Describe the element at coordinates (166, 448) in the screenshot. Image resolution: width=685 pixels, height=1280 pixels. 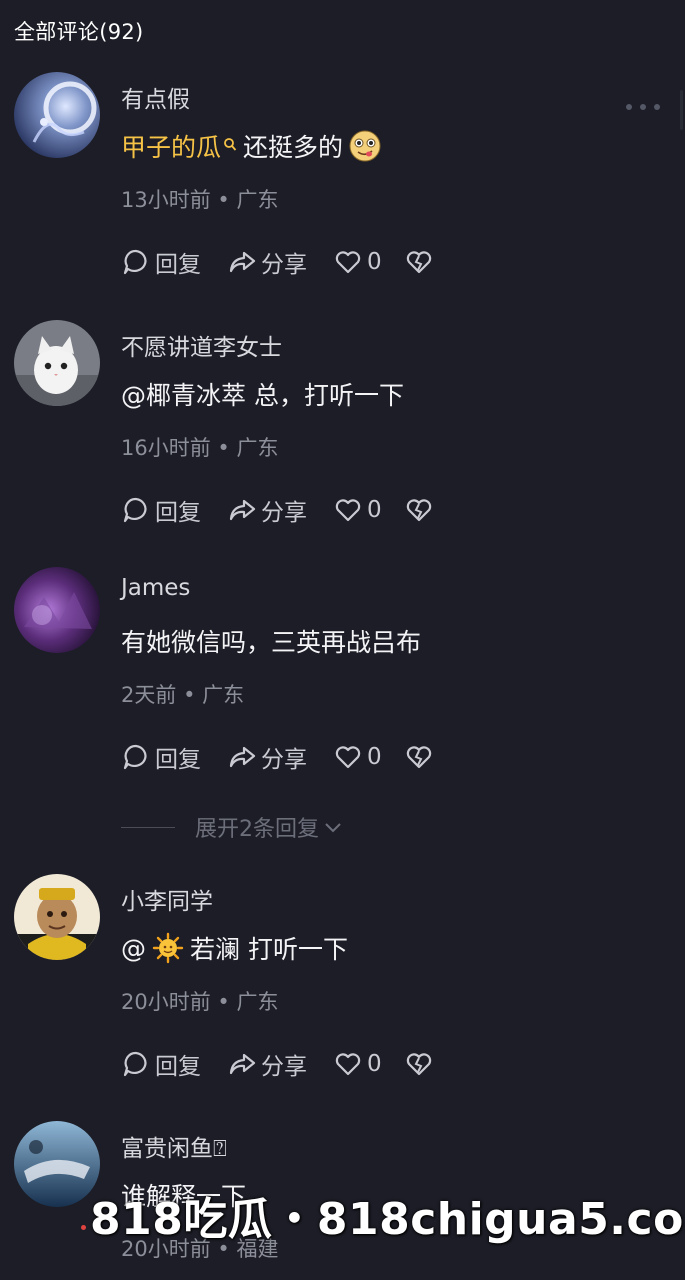
I see `comment-time: 16小时前` at that location.